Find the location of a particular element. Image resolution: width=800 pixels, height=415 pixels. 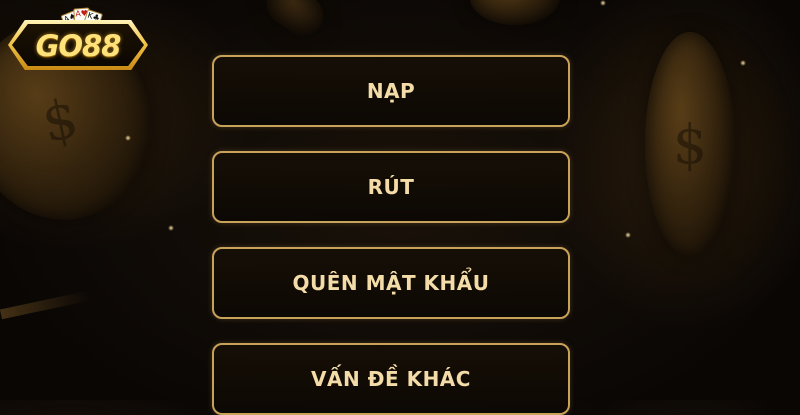

other-issues-button: VẤN ĐỀ KHÁC is located at coordinates (391, 379).